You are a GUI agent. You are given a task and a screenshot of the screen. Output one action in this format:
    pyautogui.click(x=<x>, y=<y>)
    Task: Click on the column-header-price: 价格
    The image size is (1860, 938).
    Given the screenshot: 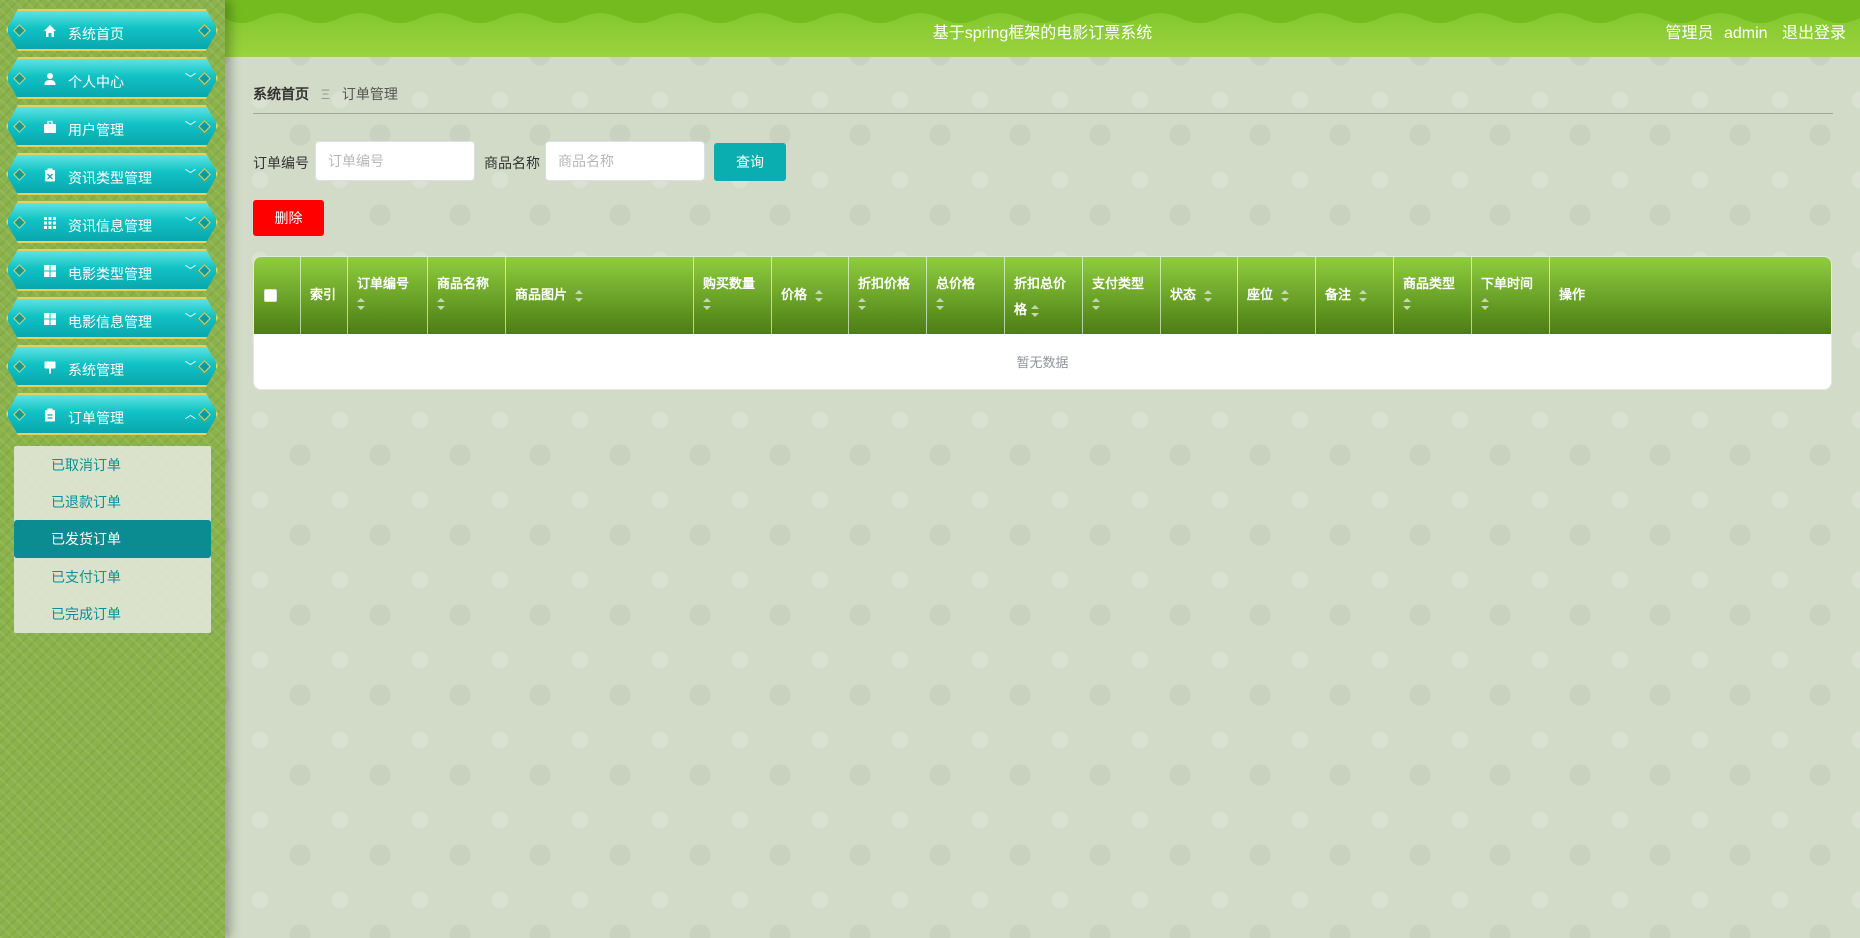 What is the action you would take?
    pyautogui.click(x=810, y=295)
    